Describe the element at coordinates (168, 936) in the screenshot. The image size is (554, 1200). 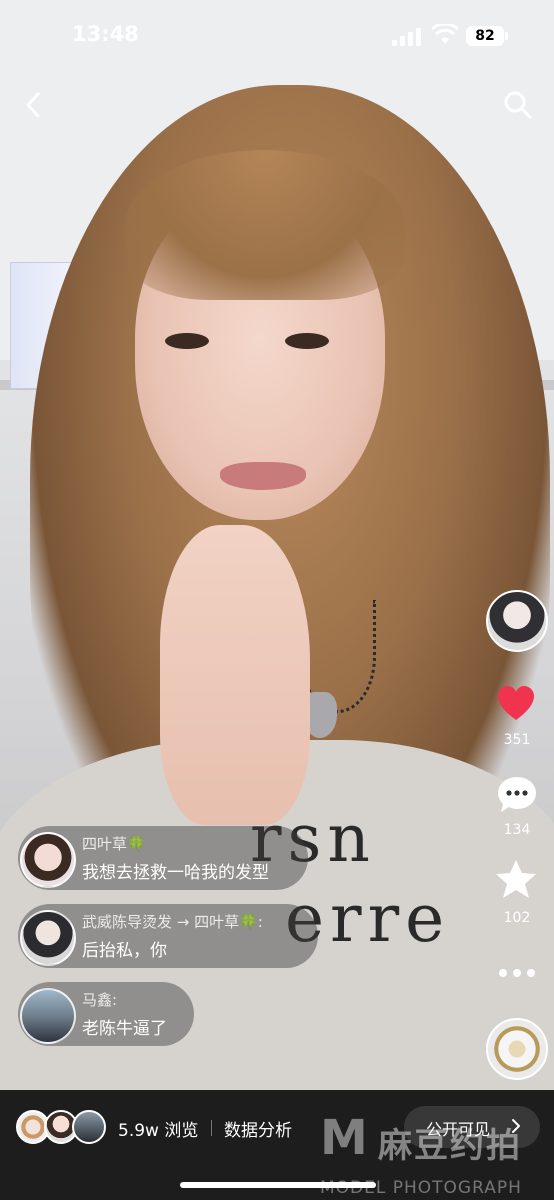
I see `comment-item: 武威陈导烫发 → 四叶草🍀: 后抬私，你` at that location.